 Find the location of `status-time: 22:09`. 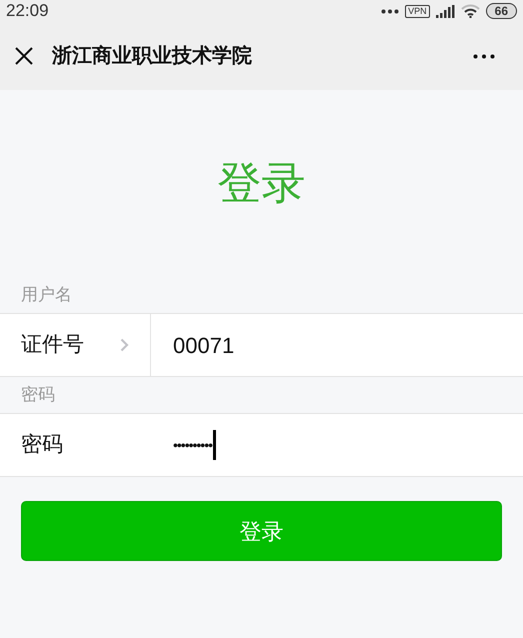

status-time: 22:09 is located at coordinates (27, 11).